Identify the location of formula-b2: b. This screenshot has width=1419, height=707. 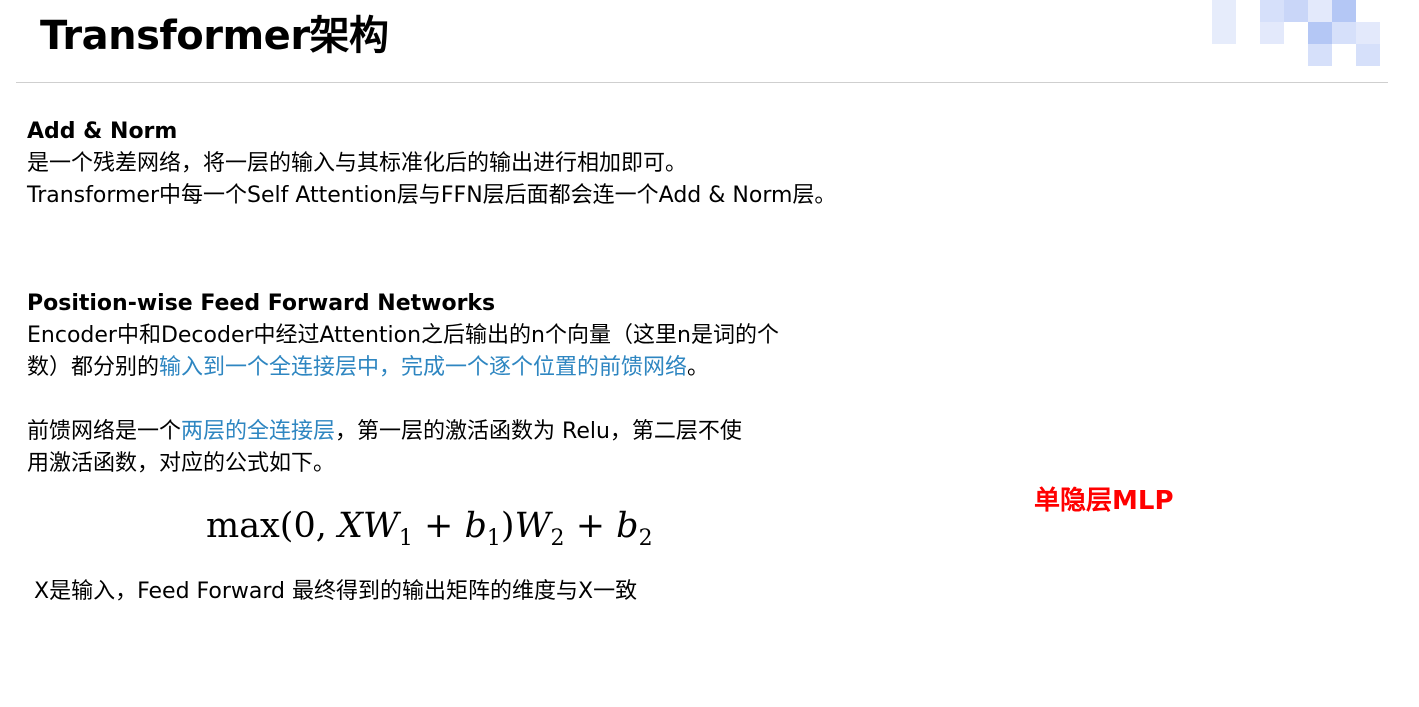
(627, 526).